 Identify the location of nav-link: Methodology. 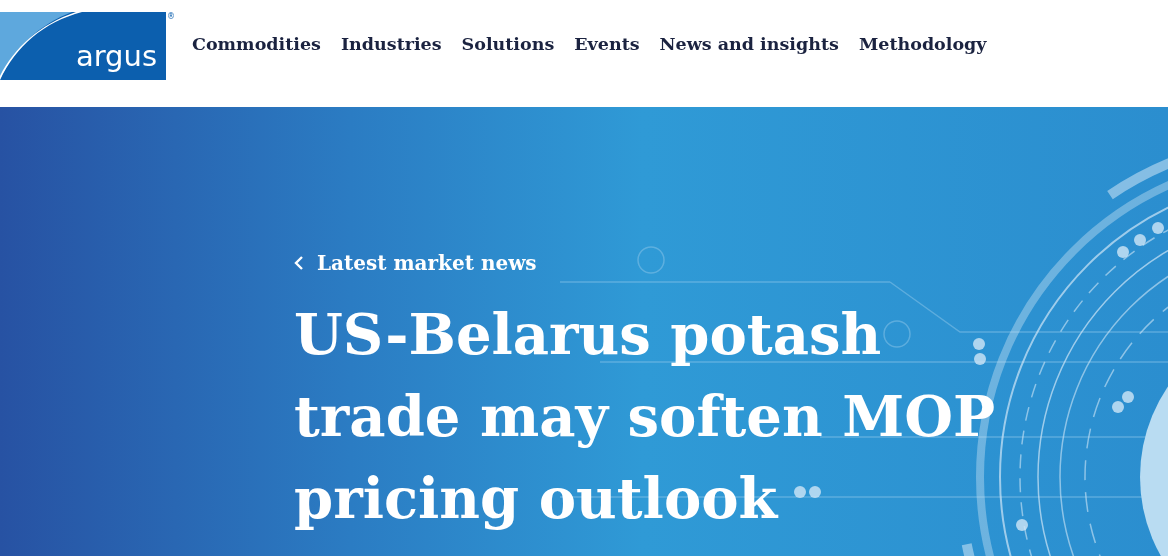
(922, 44).